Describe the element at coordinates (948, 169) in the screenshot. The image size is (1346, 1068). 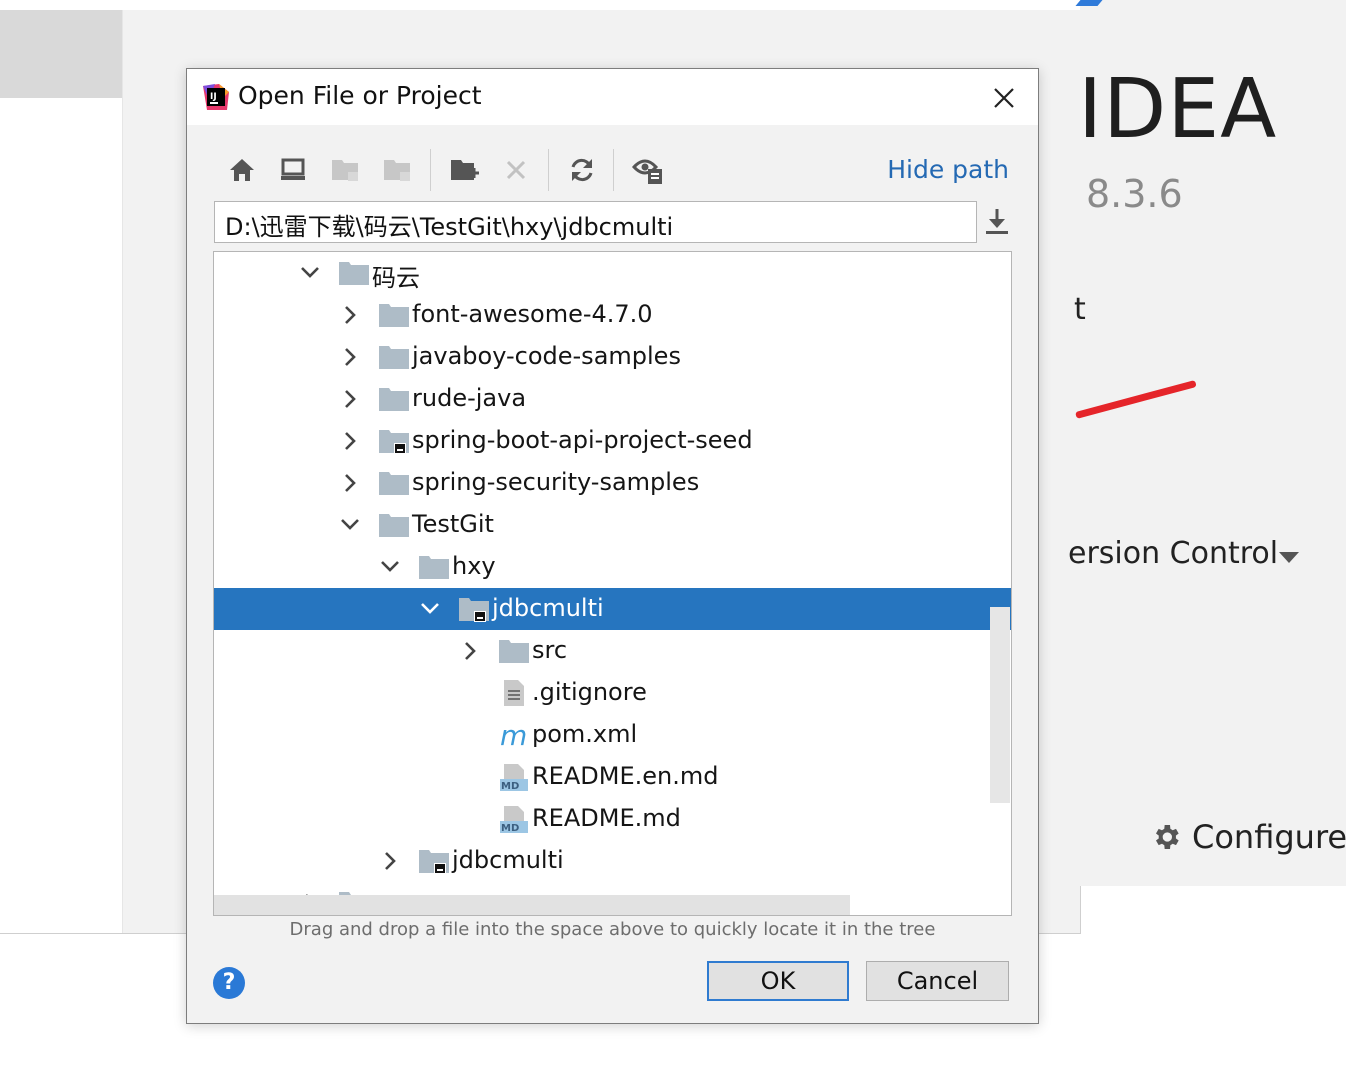
I see `hide-path-link: Hide path` at that location.